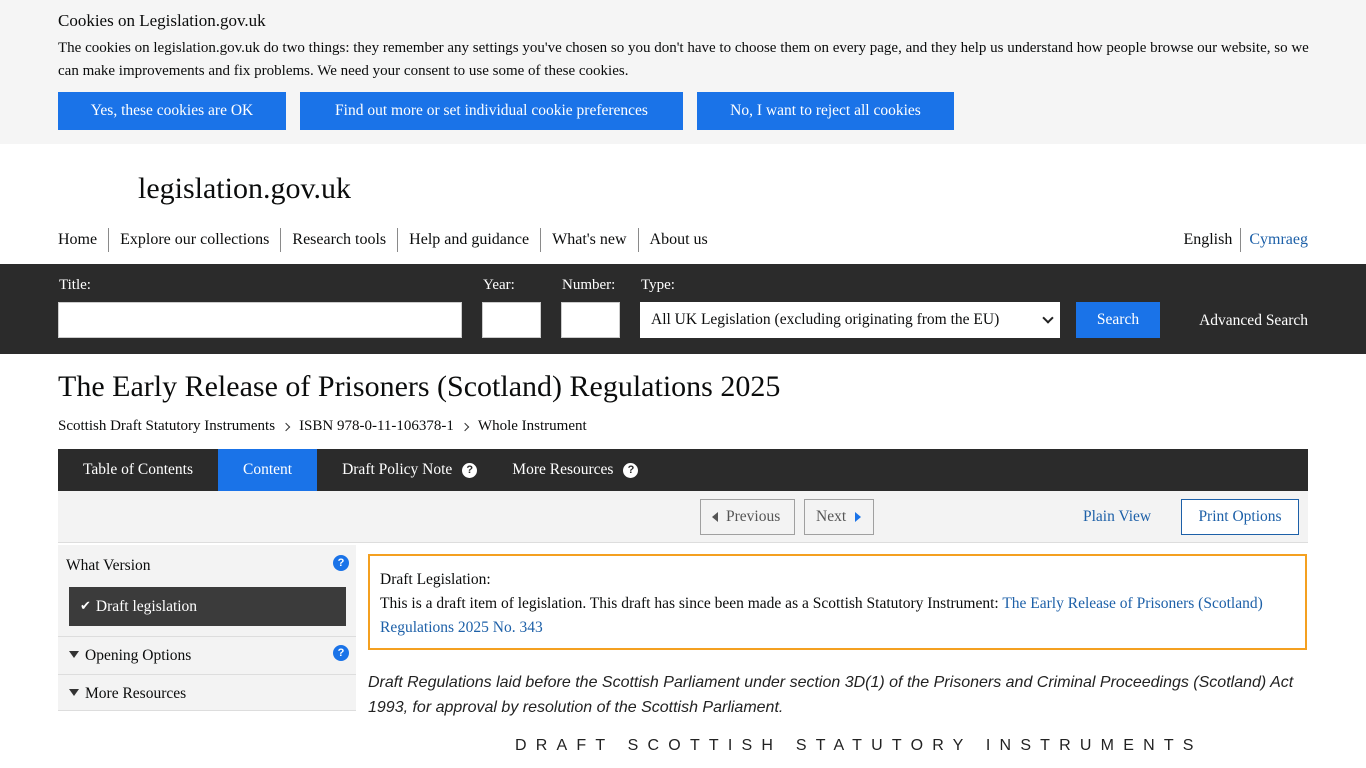  What do you see at coordinates (146, 606) in the screenshot?
I see `draft-legislation-label: Draft legislation` at bounding box center [146, 606].